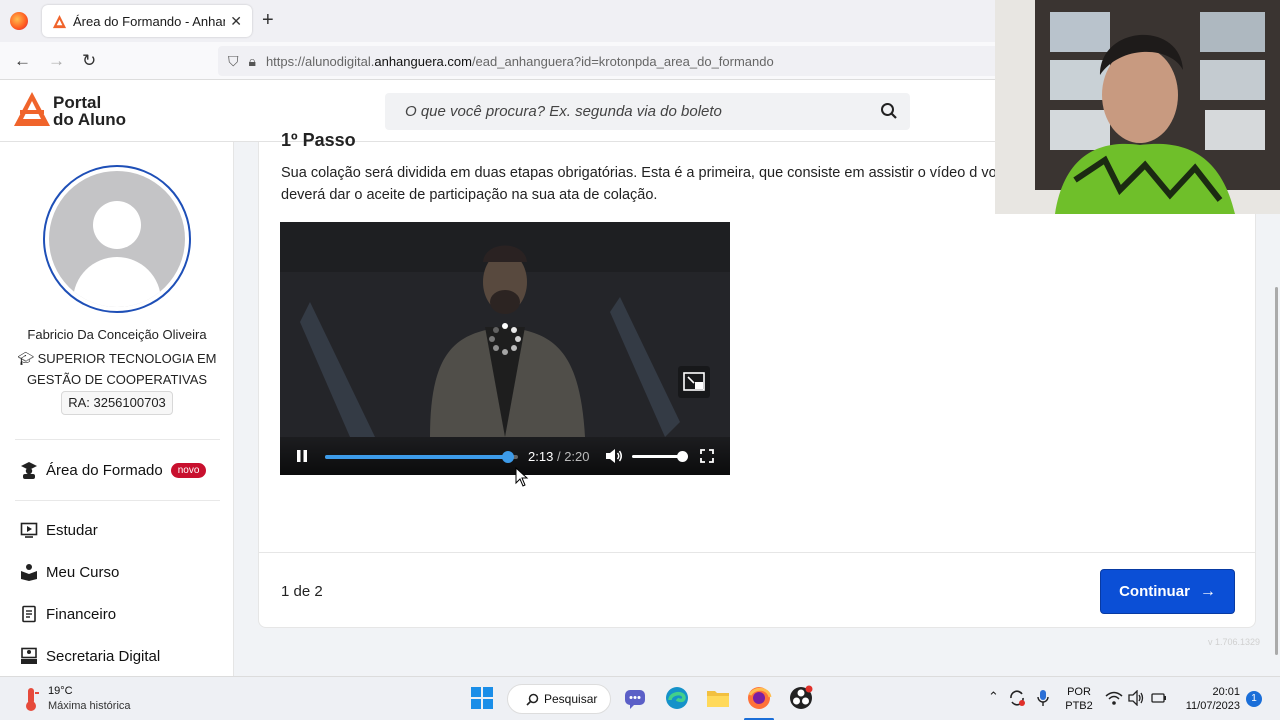 Image resolution: width=1280 pixels, height=720 pixels. I want to click on weather-description: Máxima histórica, so click(89, 706).